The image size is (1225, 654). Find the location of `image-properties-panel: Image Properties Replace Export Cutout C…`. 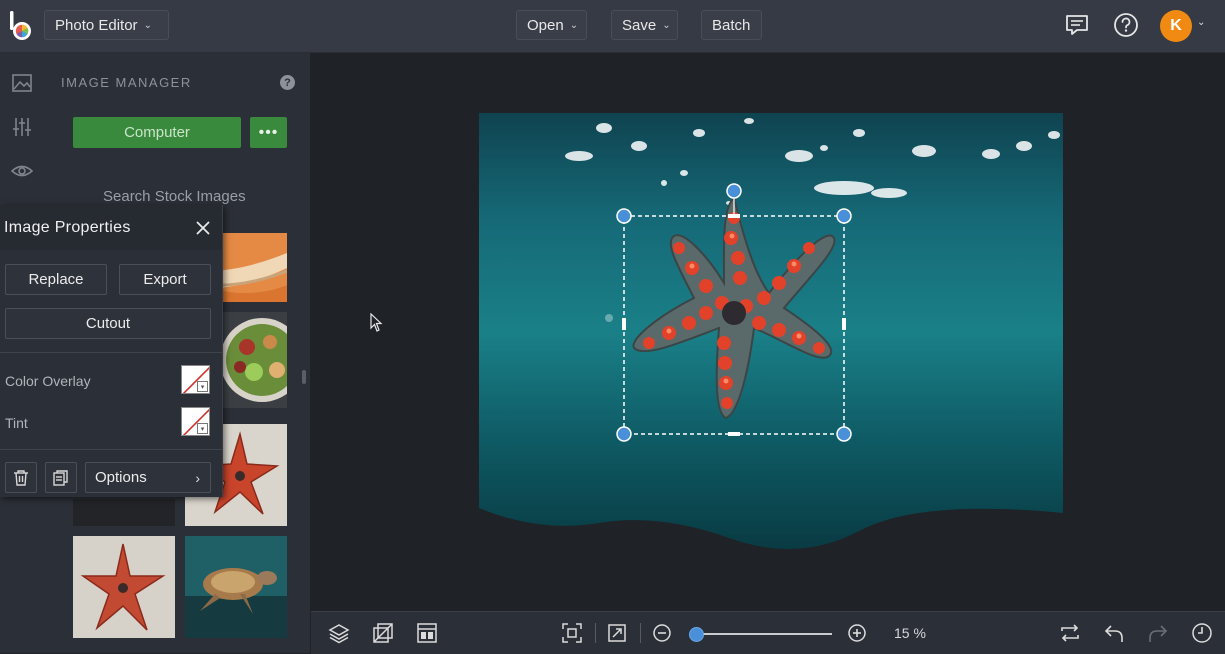

image-properties-panel: Image Properties Replace Export Cutout C… is located at coordinates (111, 351).